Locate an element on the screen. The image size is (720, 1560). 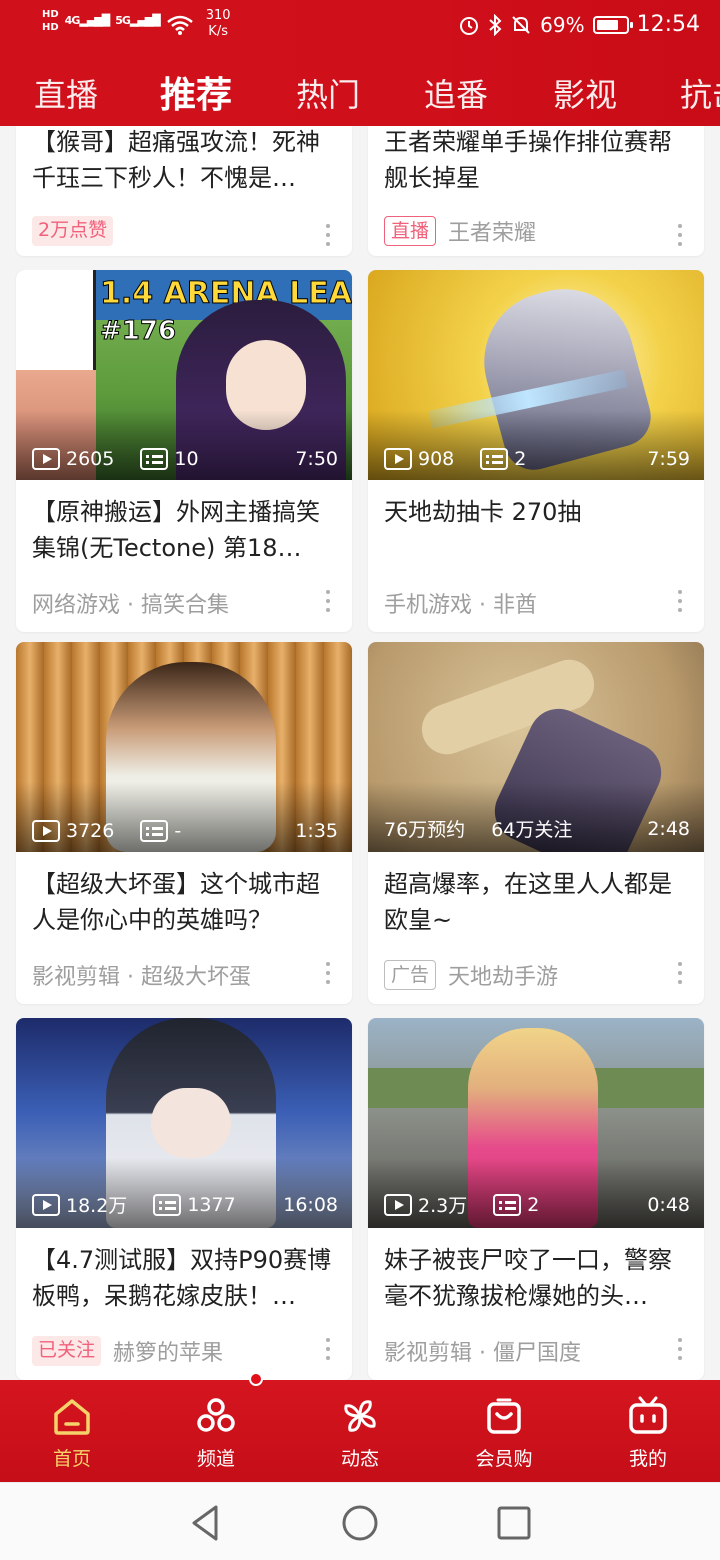
video-stats: 18.2万 1377 16:08 is located at coordinates (185, 1204).